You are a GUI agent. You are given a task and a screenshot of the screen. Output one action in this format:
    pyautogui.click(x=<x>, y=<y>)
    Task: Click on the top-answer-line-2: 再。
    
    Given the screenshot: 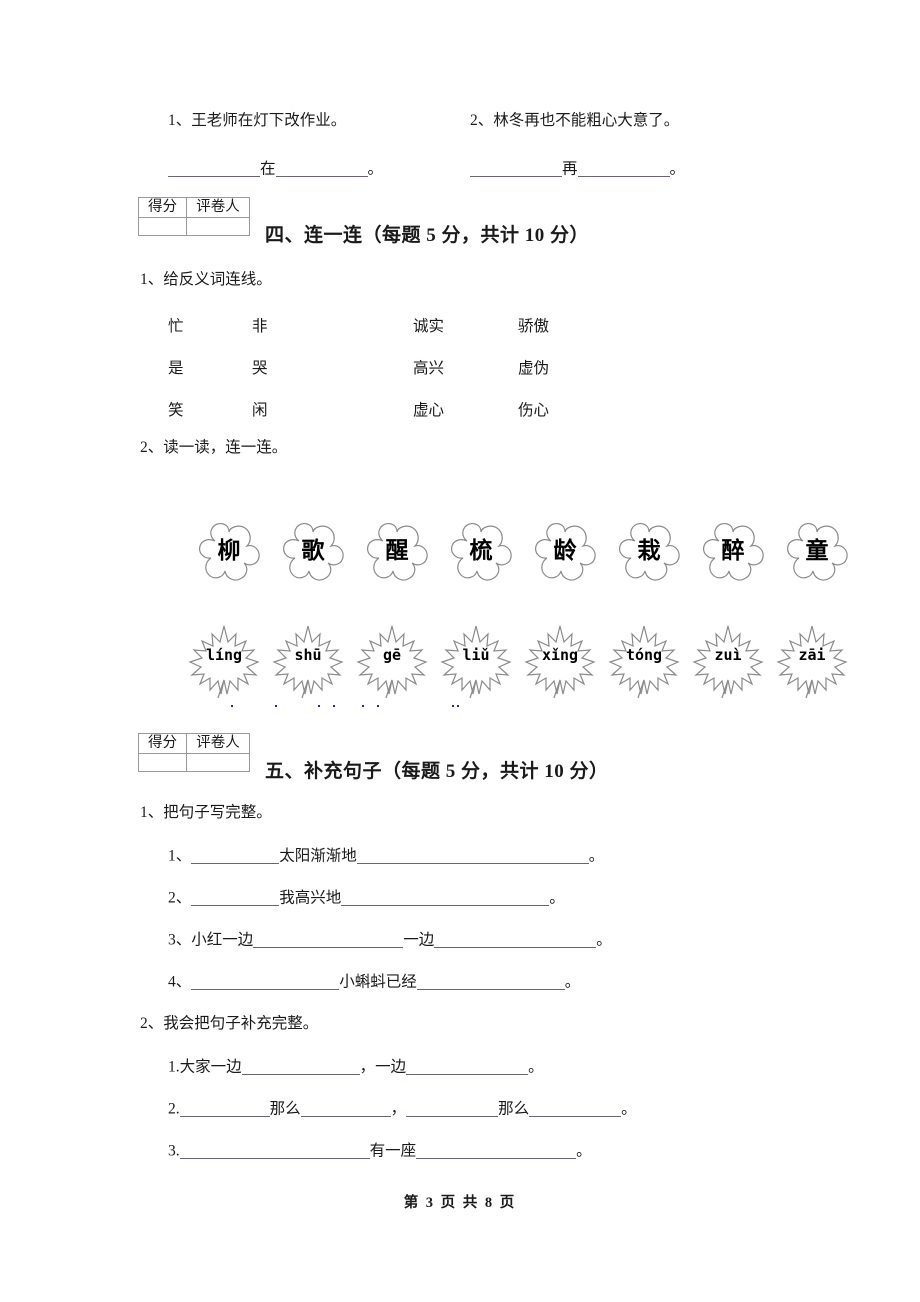 What is the action you would take?
    pyautogui.click(x=577, y=168)
    